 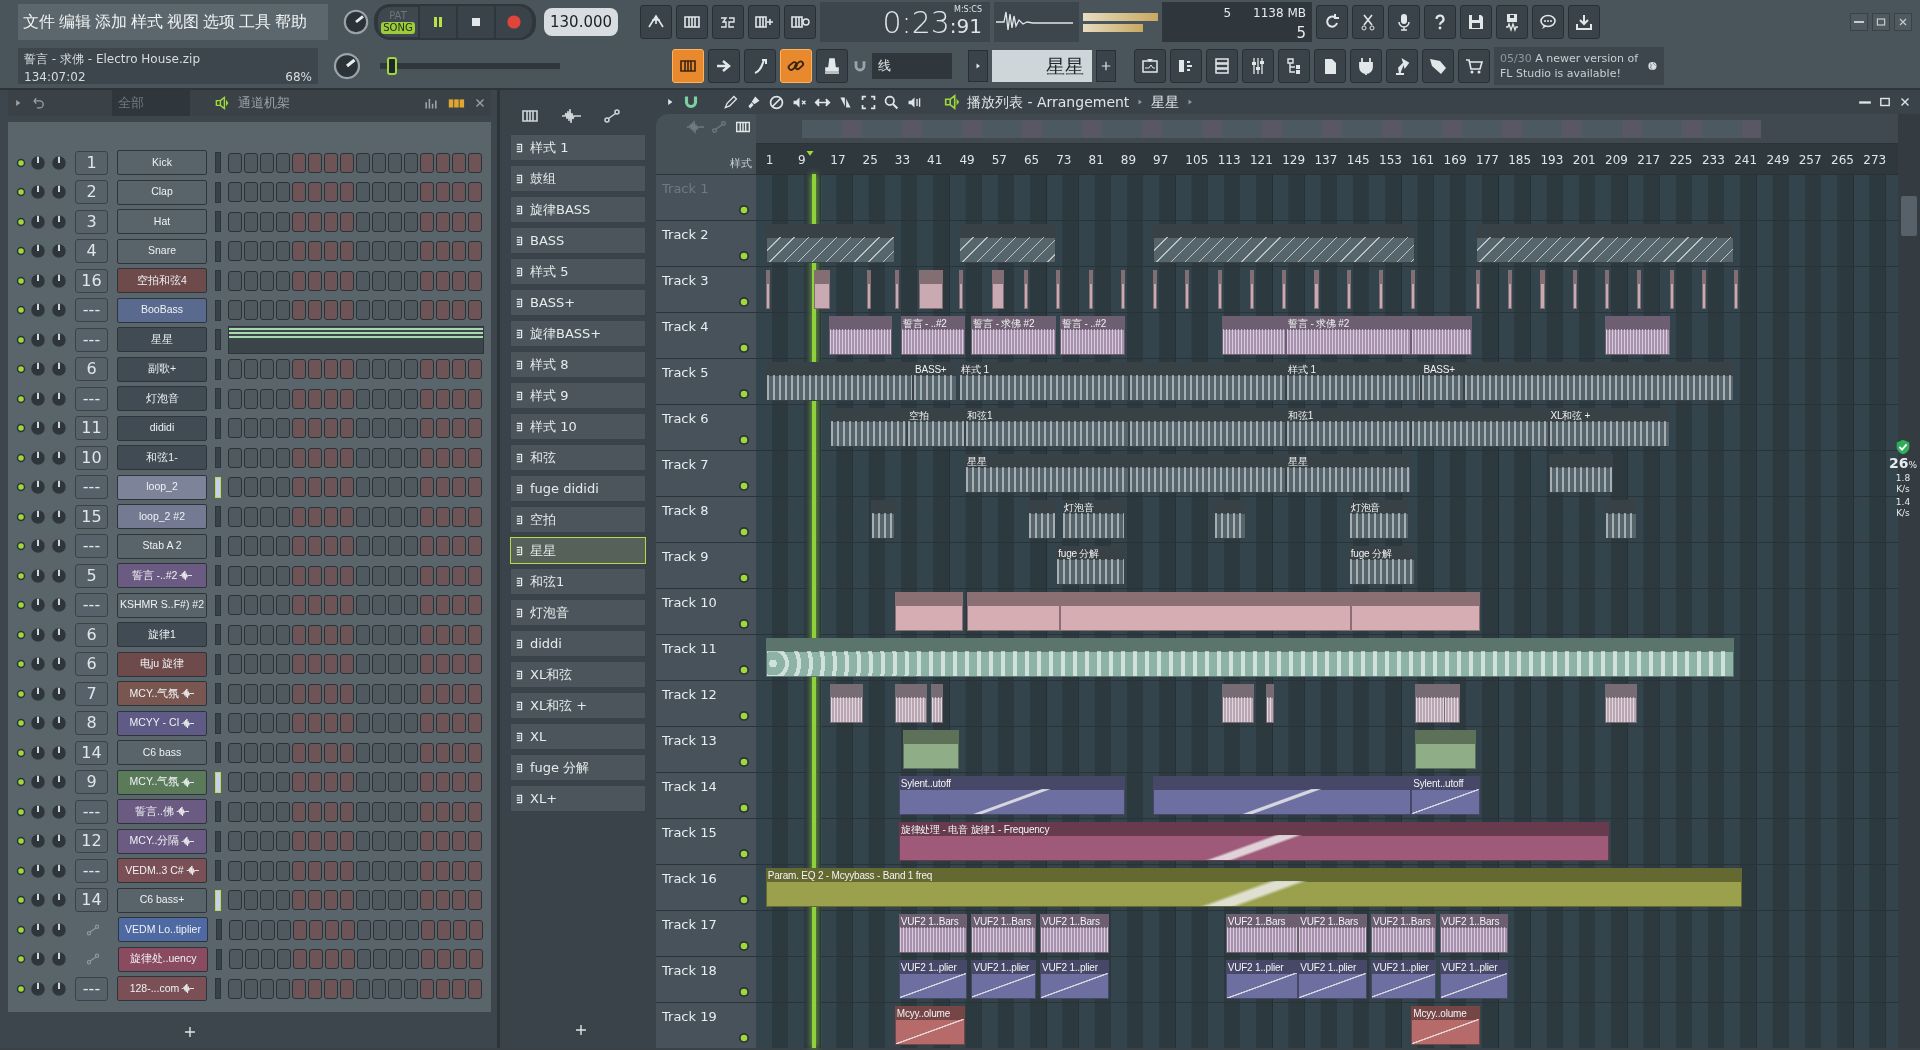 I want to click on channel-name-button: 128-...com, so click(x=162, y=989).